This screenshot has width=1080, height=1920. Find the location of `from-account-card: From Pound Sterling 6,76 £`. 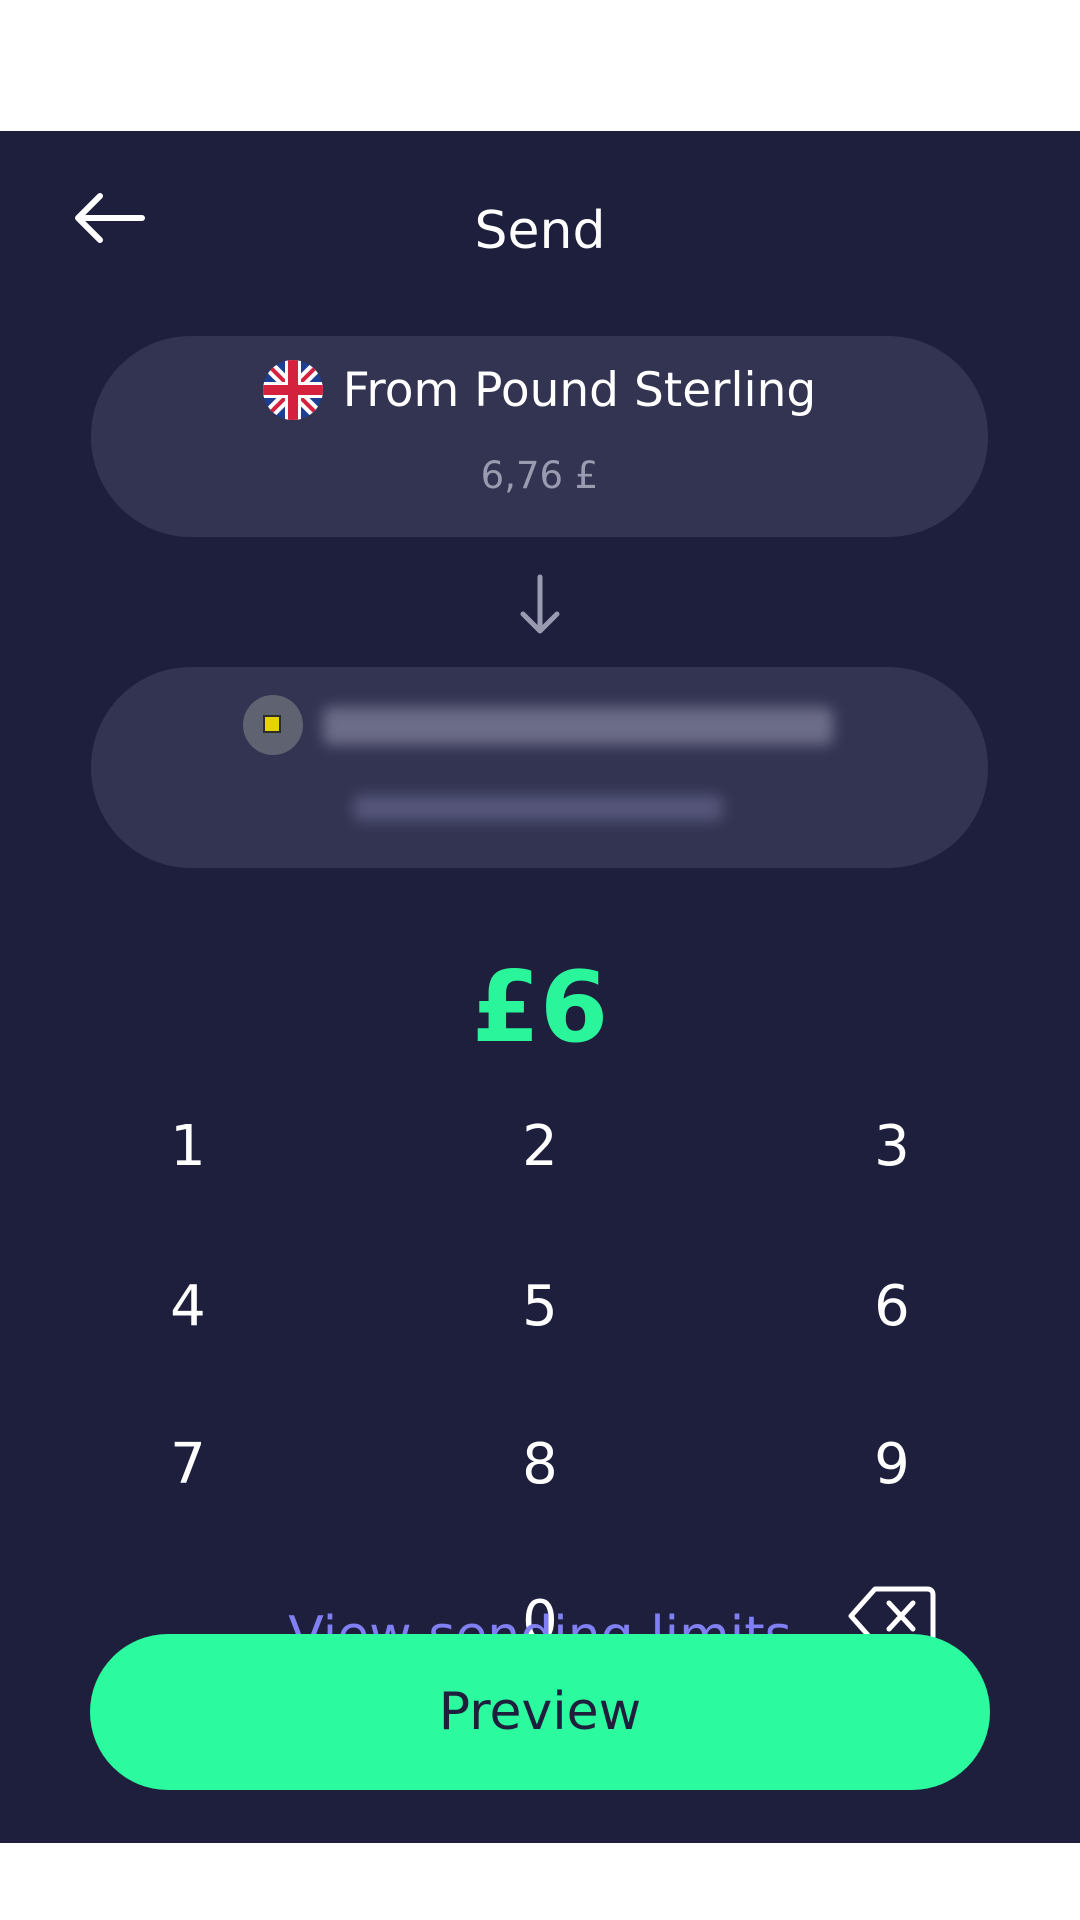

from-account-card: From Pound Sterling 6,76 £ is located at coordinates (539, 436).